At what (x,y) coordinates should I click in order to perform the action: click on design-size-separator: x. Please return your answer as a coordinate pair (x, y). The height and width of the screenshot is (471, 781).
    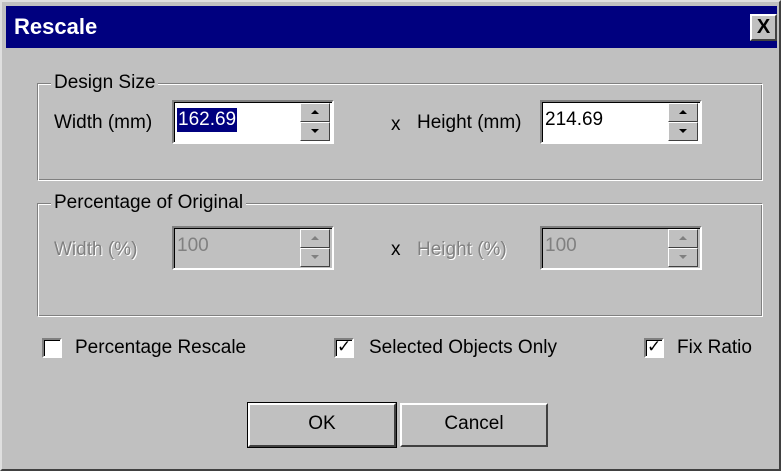
    Looking at the image, I should click on (396, 124).